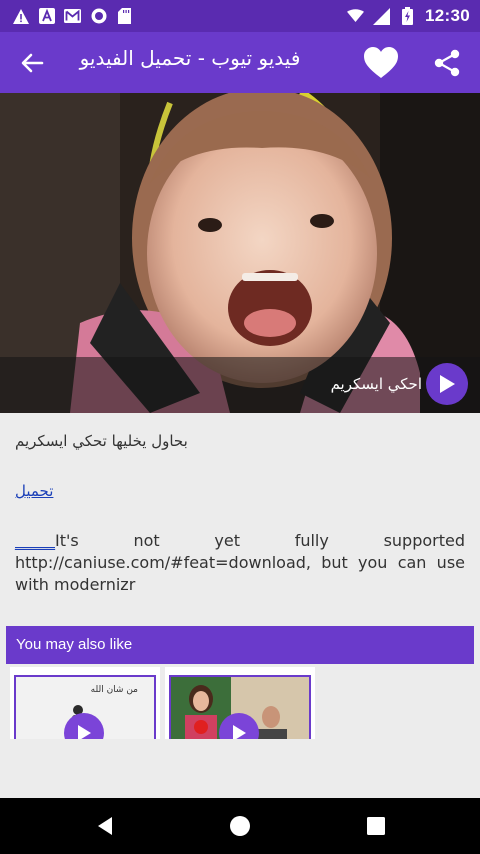 The width and height of the screenshot is (480, 854). Describe the element at coordinates (240, 703) in the screenshot. I see `related-item` at that location.